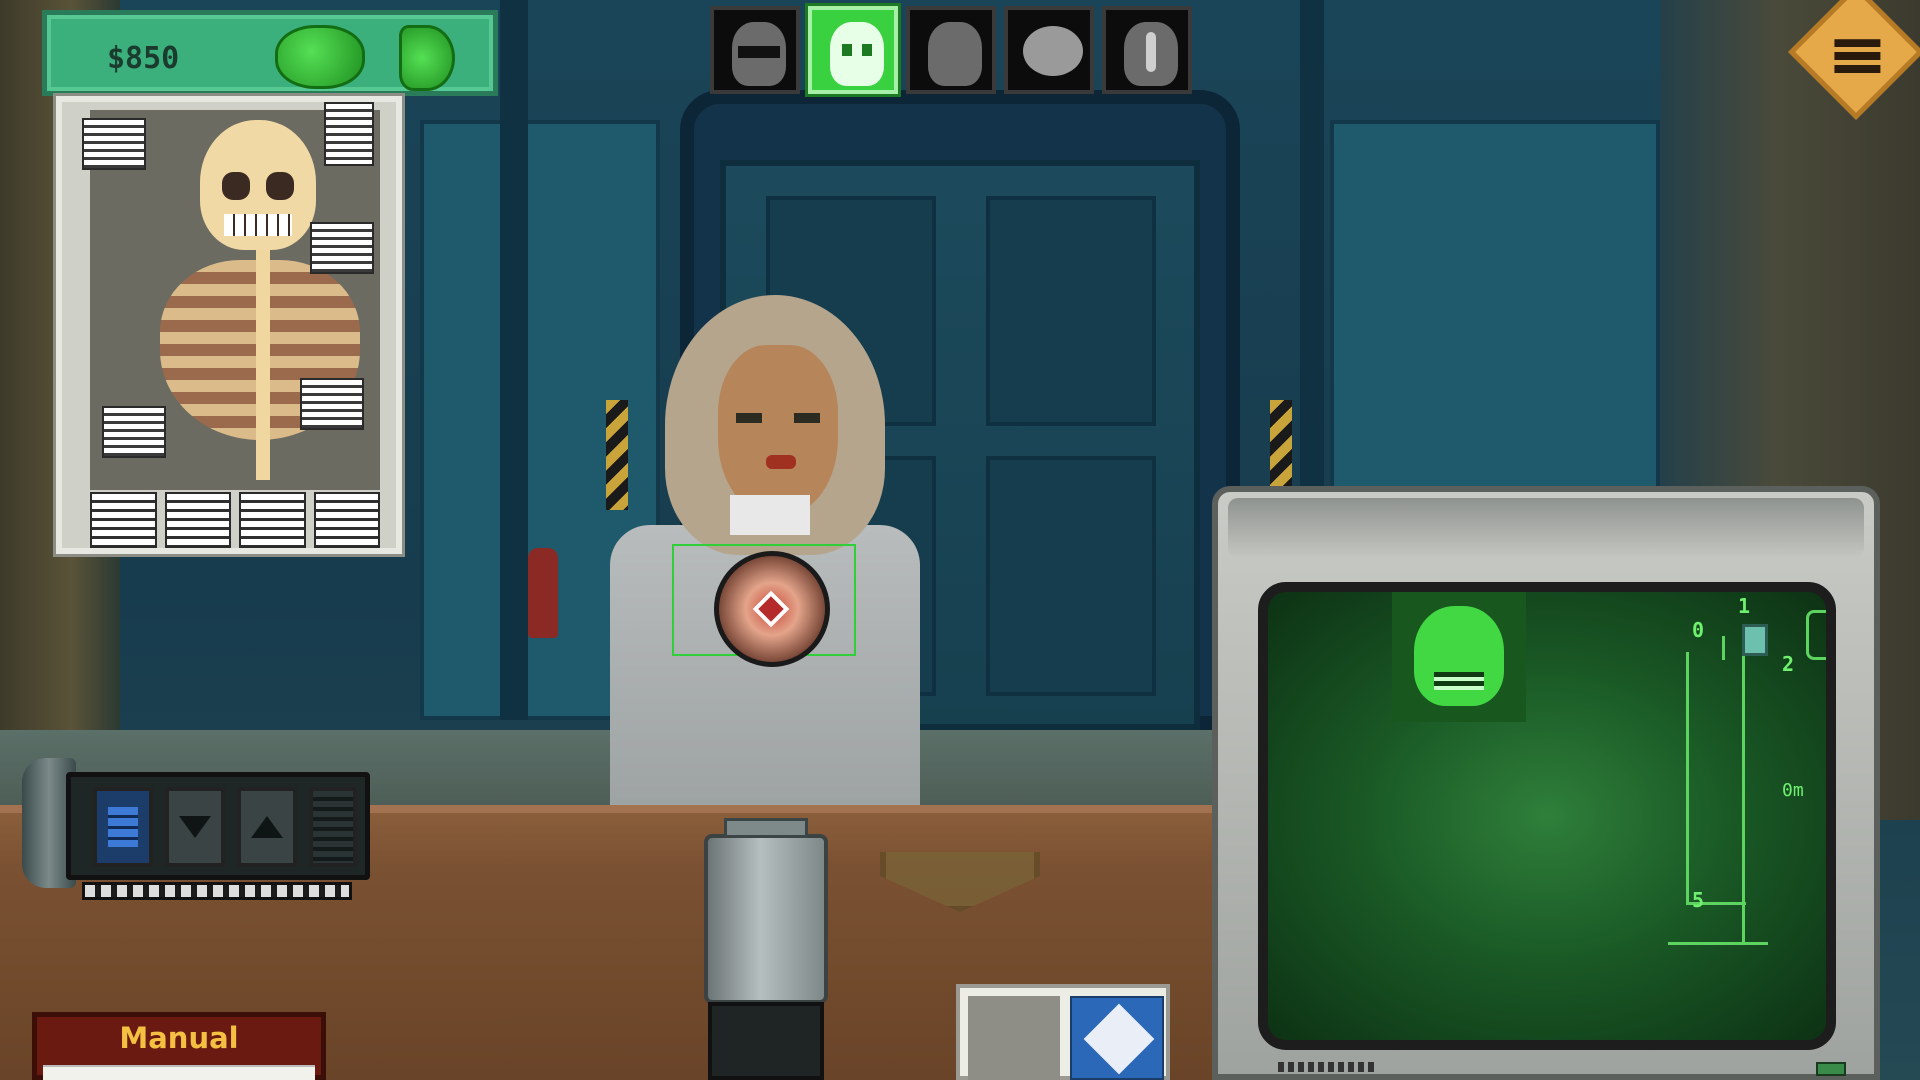 The image size is (1920, 1080). Describe the element at coordinates (1744, 606) in the screenshot. I see `floor-label: 1` at that location.